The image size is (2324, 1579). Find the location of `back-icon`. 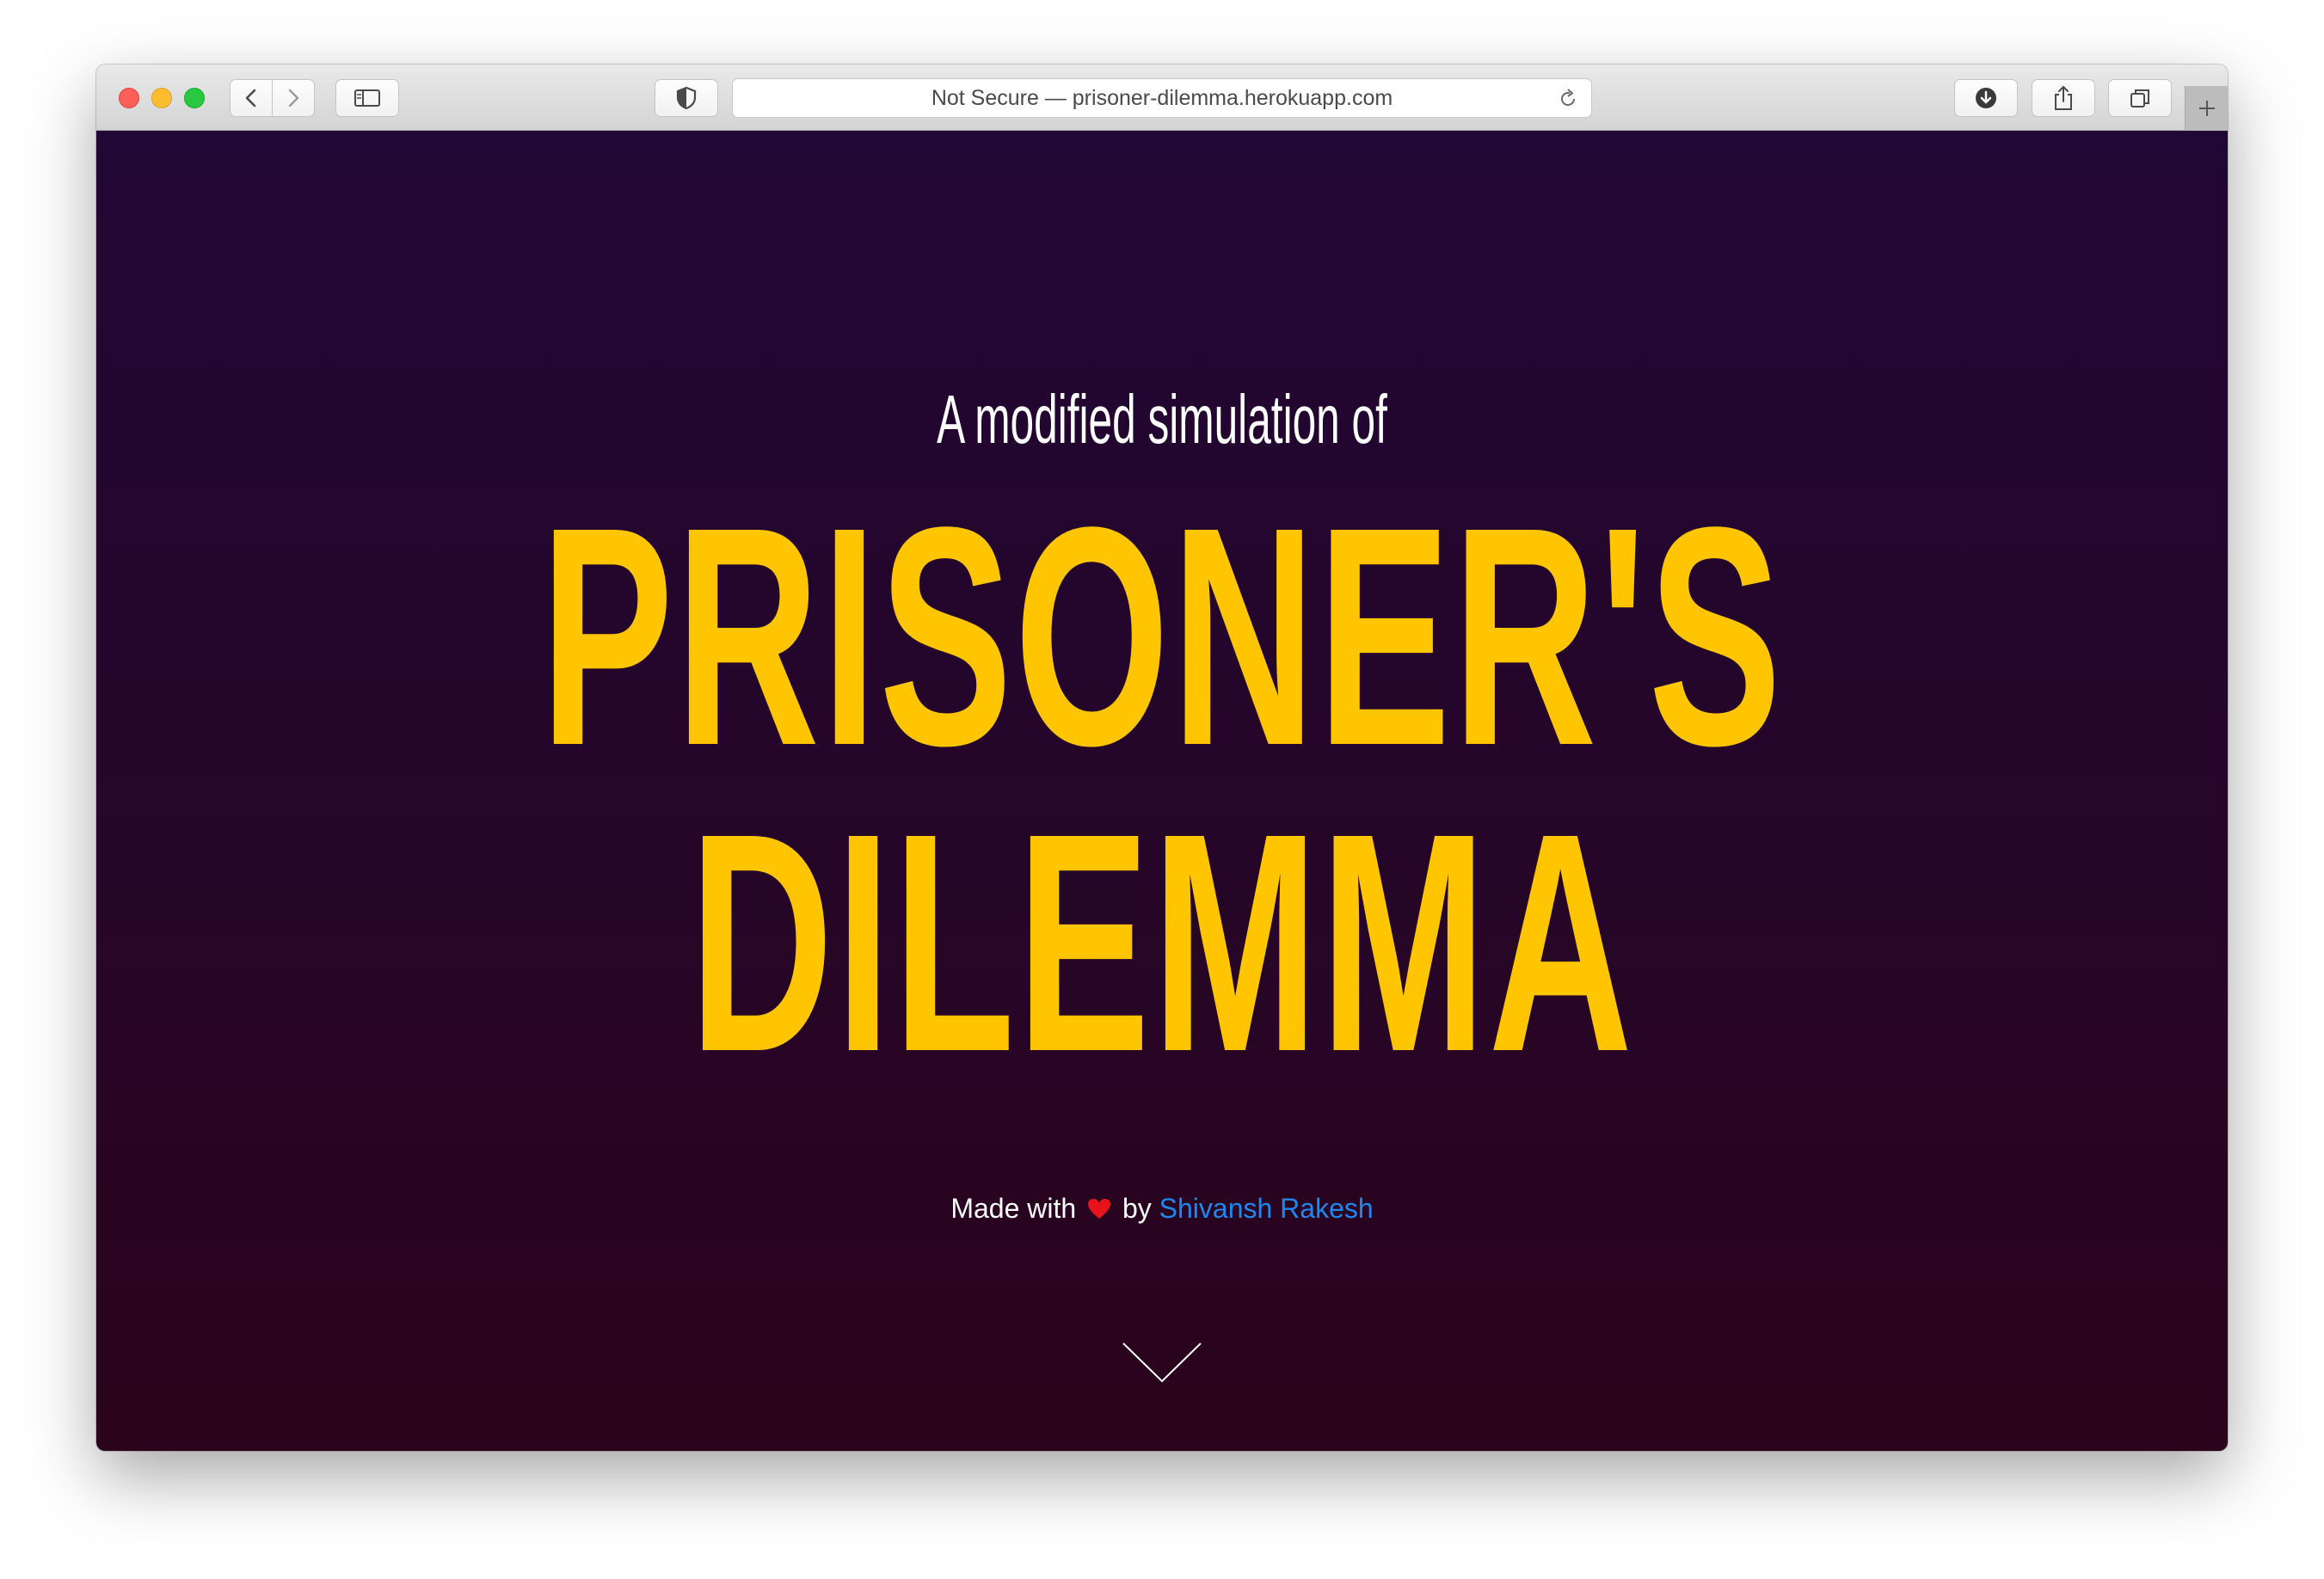

back-icon is located at coordinates (250, 98).